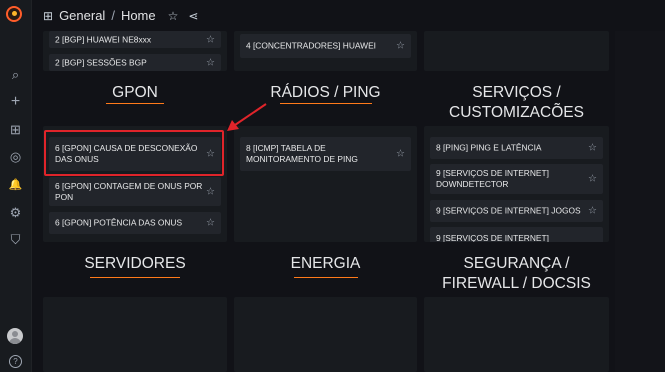 The image size is (665, 372). I want to click on panel-seguranca, so click(516, 334).